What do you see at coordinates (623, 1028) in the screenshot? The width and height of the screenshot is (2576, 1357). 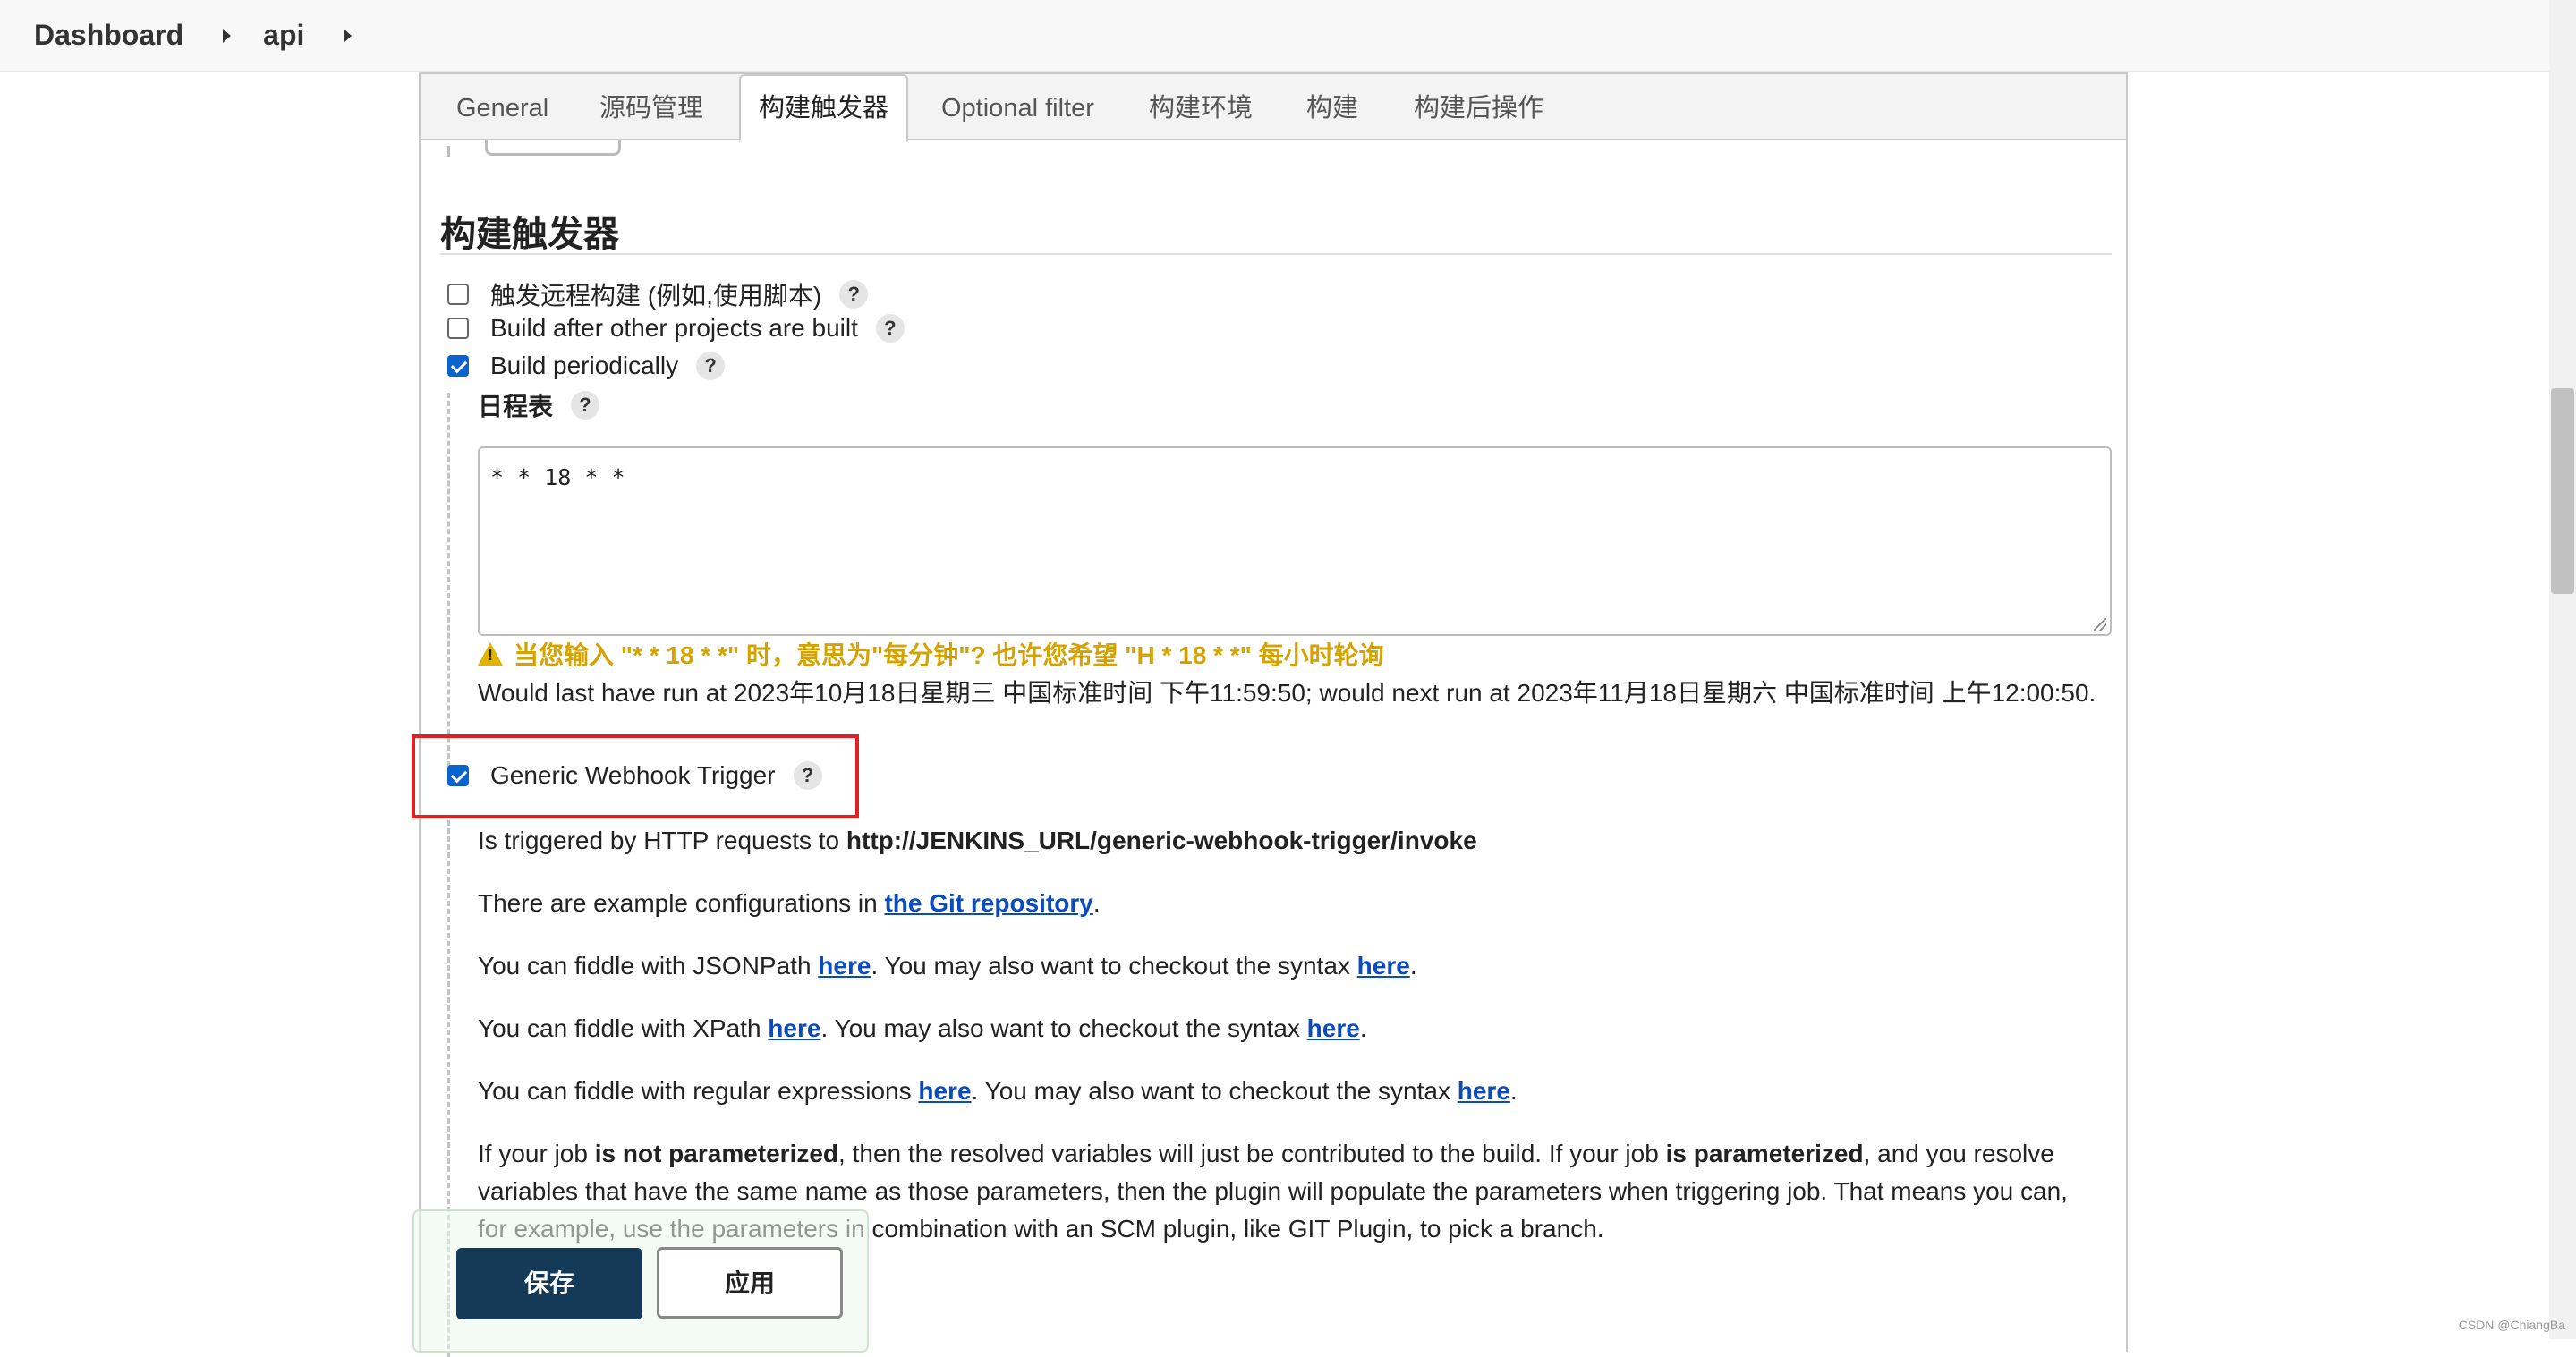 I see `desc-text: You can fiddle with XPath` at bounding box center [623, 1028].